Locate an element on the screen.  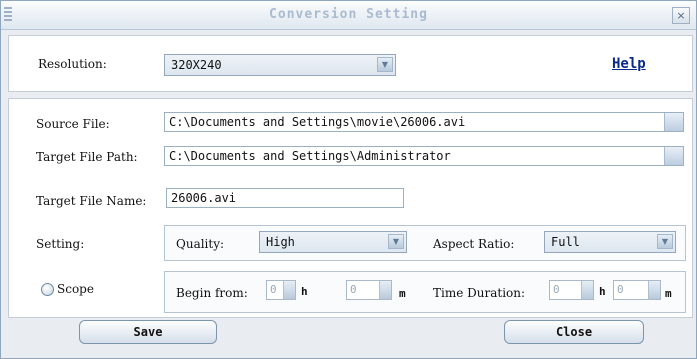
help-link: Help is located at coordinates (629, 64).